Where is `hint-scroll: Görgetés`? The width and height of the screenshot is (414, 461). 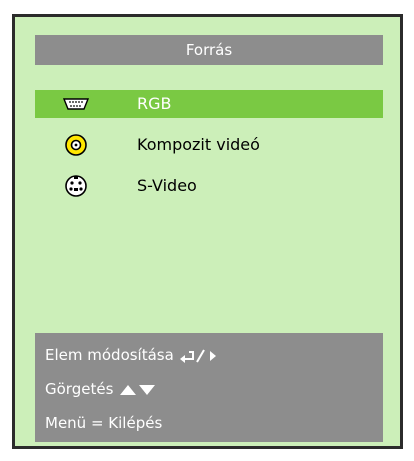
hint-scroll: Görgetés is located at coordinates (101, 389).